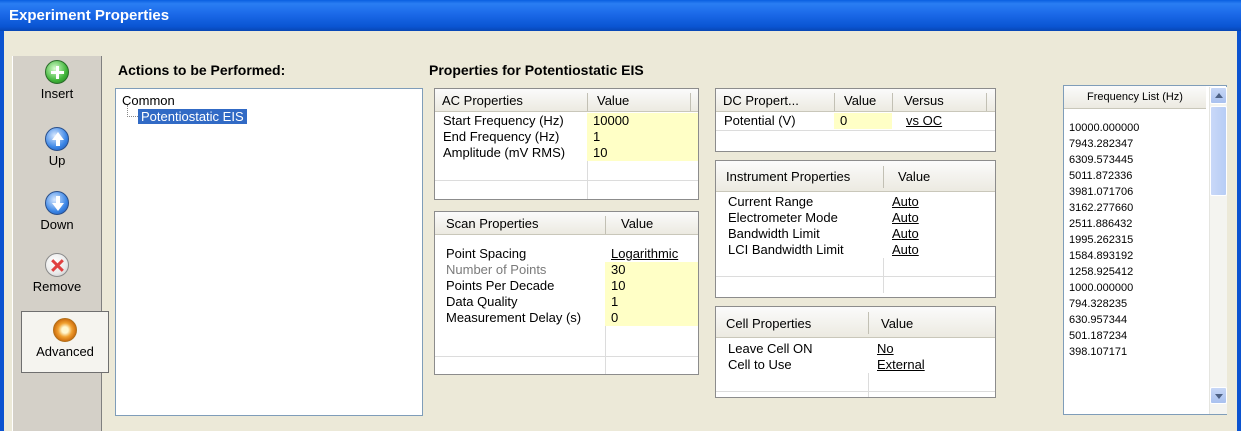 This screenshot has width=1241, height=431. Describe the element at coordinates (863, 121) in the screenshot. I see `dc-row-value: 0` at that location.